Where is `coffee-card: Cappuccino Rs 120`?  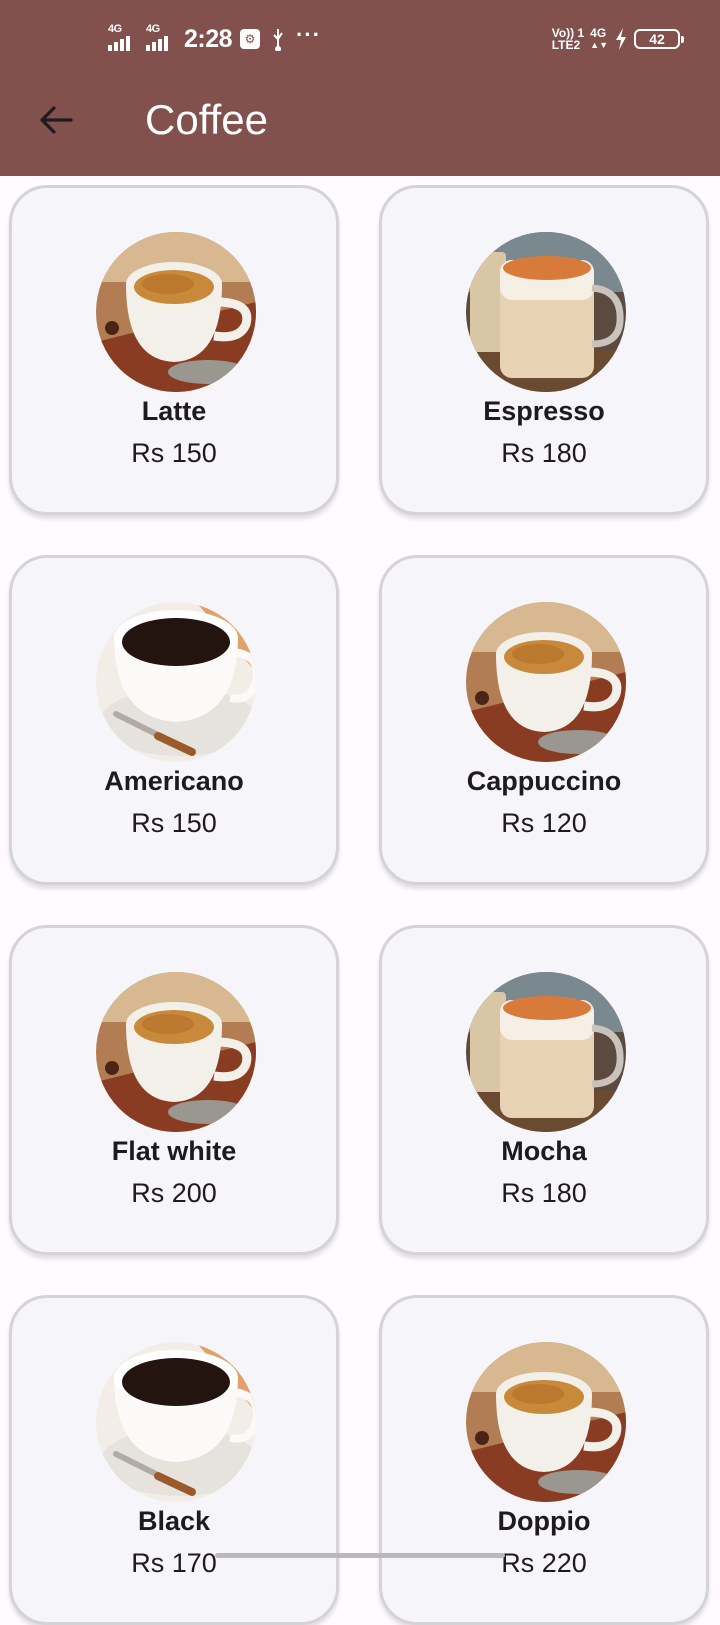
coffee-card: Cappuccino Rs 120 is located at coordinates (544, 720).